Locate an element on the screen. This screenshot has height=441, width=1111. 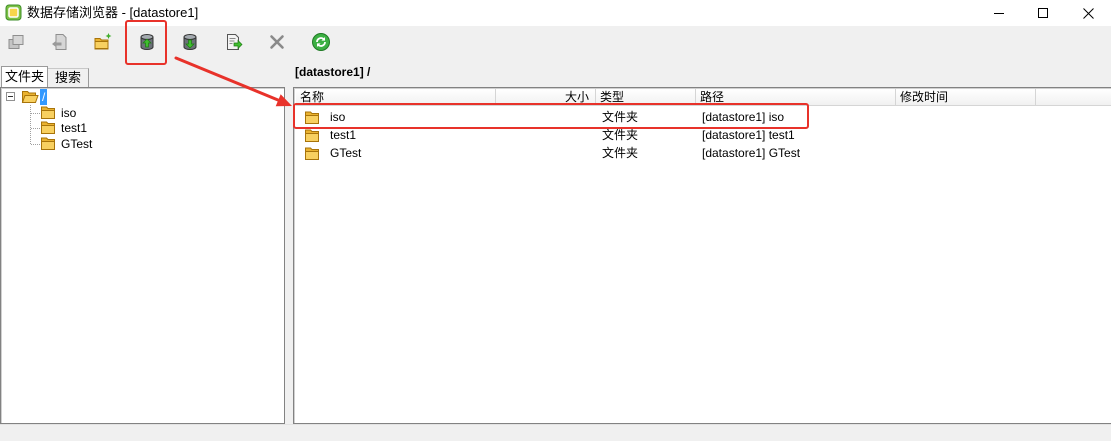
delete-button is located at coordinates (277, 42).